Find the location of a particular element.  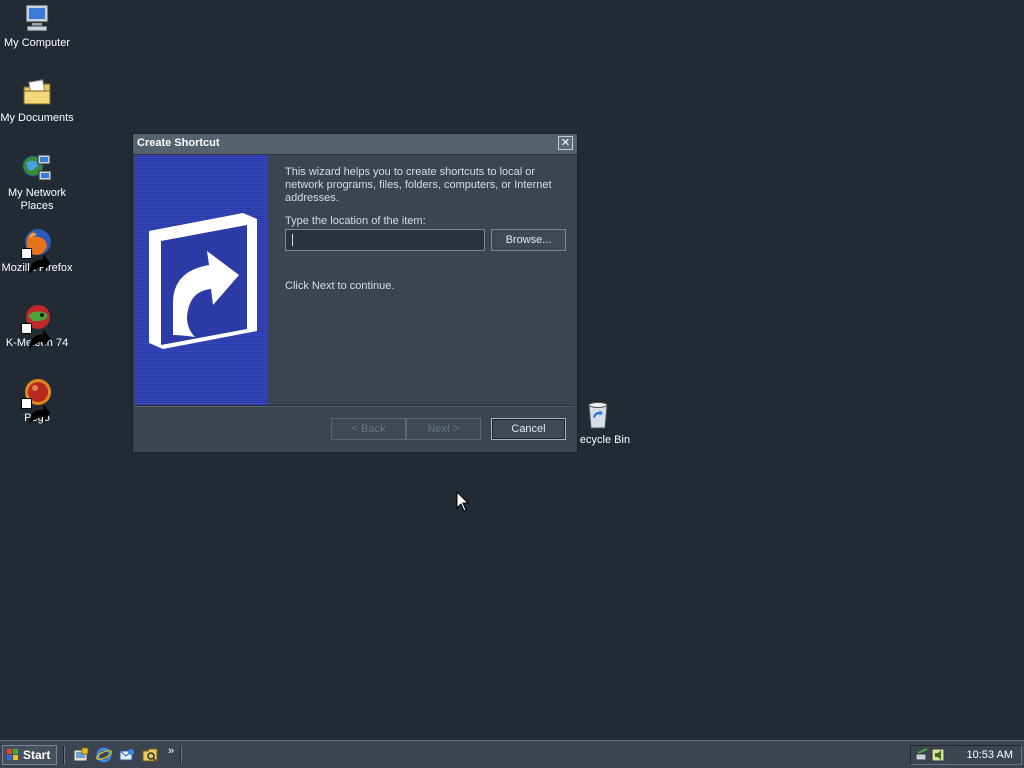

close-button: ✕ is located at coordinates (565, 143).